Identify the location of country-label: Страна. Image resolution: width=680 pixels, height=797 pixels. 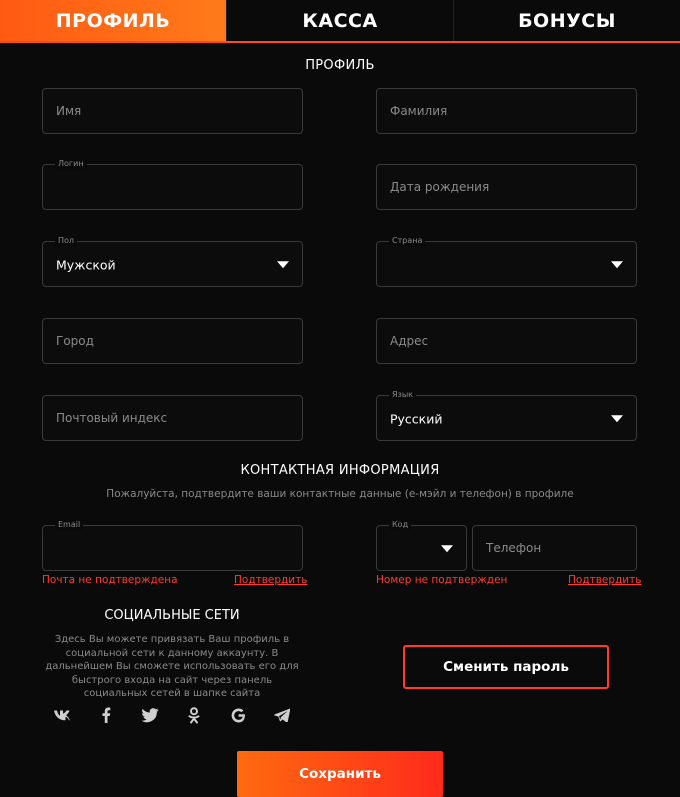
(407, 241).